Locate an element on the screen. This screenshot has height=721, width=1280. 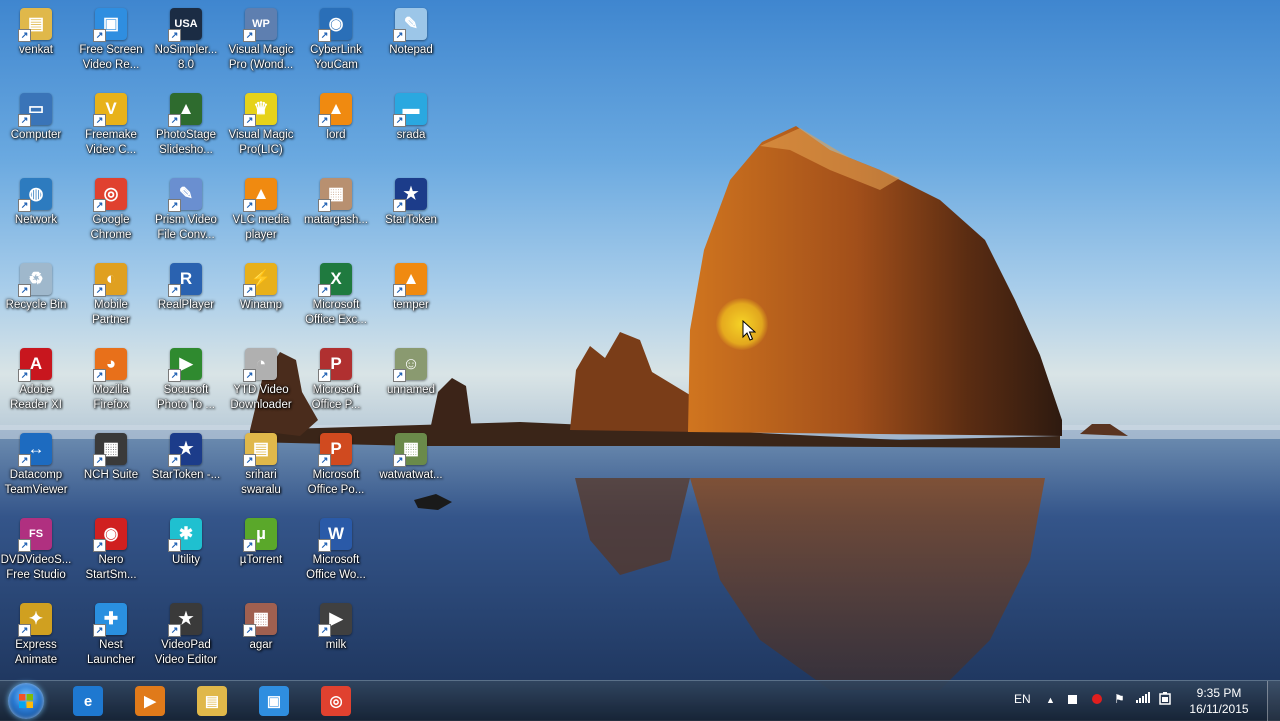
system-clock: 9:35 PM 16/11/2015 is located at coordinates (1219, 701).